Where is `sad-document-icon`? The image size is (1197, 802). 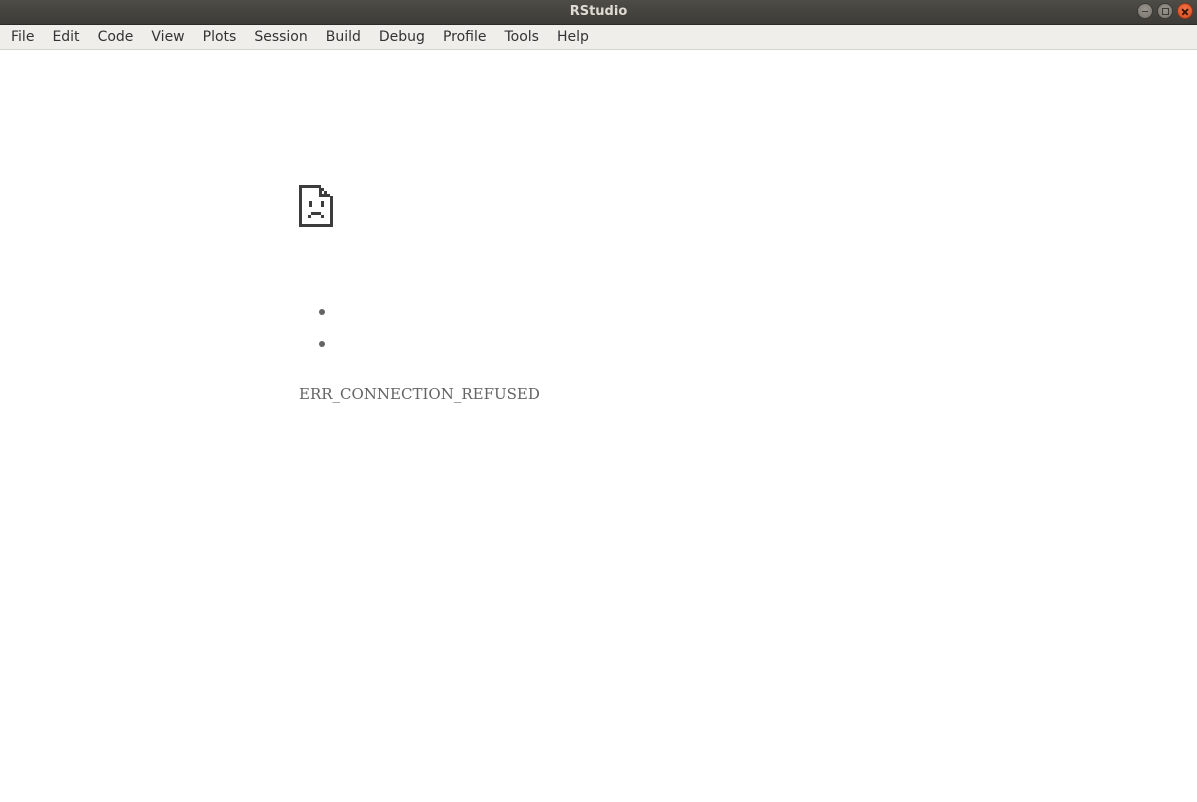 sad-document-icon is located at coordinates (316, 206).